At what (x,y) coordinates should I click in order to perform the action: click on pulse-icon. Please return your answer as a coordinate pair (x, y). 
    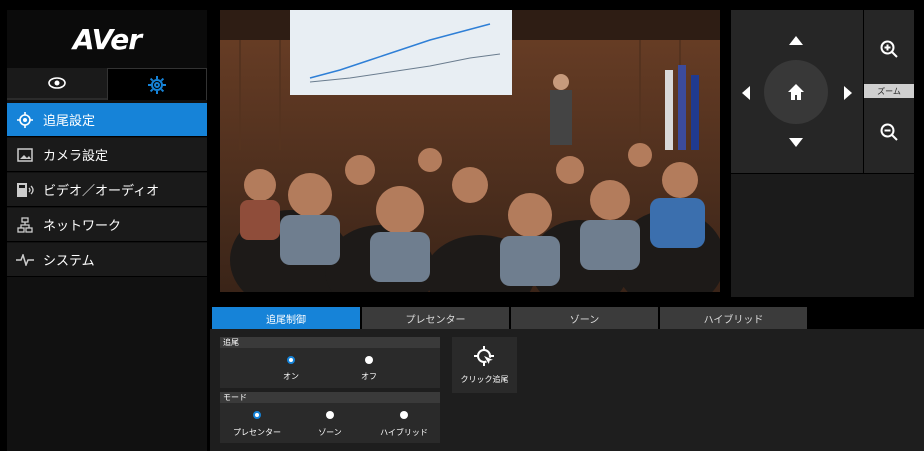
    Looking at the image, I should click on (25, 259).